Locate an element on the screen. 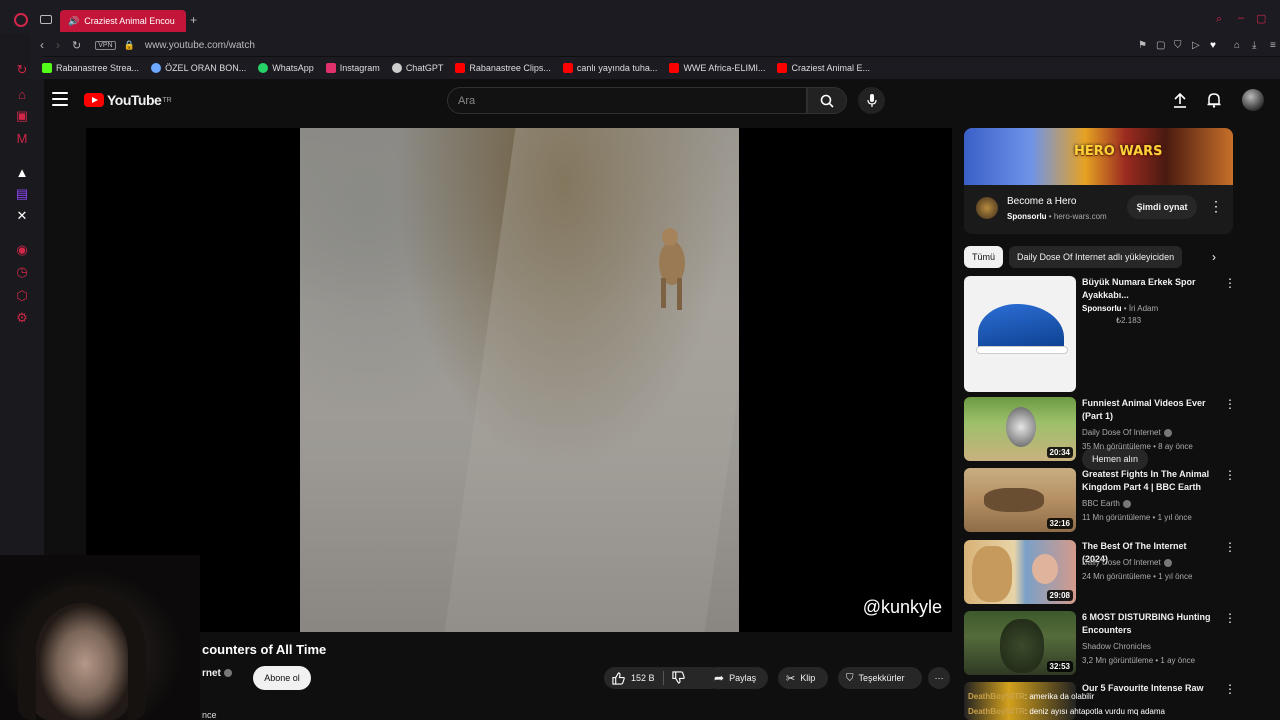 This screenshot has height=720, width=1280. bookmark-youtube-icon is located at coordinates (567, 68).